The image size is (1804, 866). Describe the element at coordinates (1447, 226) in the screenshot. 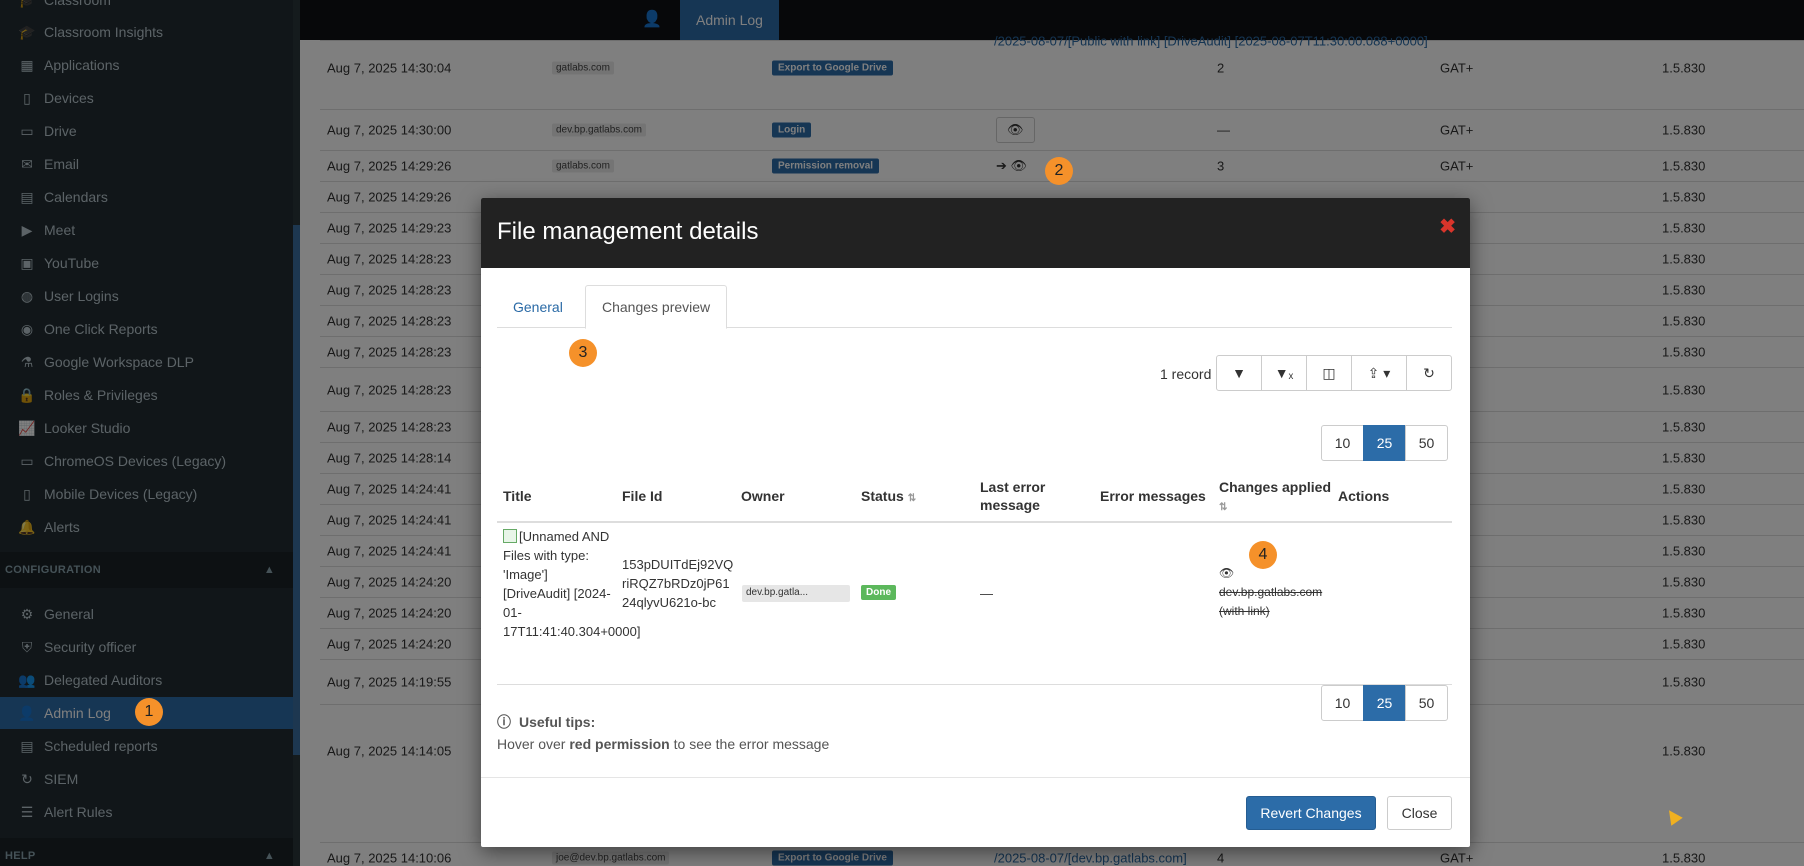

I see `close-icon: ✖` at that location.